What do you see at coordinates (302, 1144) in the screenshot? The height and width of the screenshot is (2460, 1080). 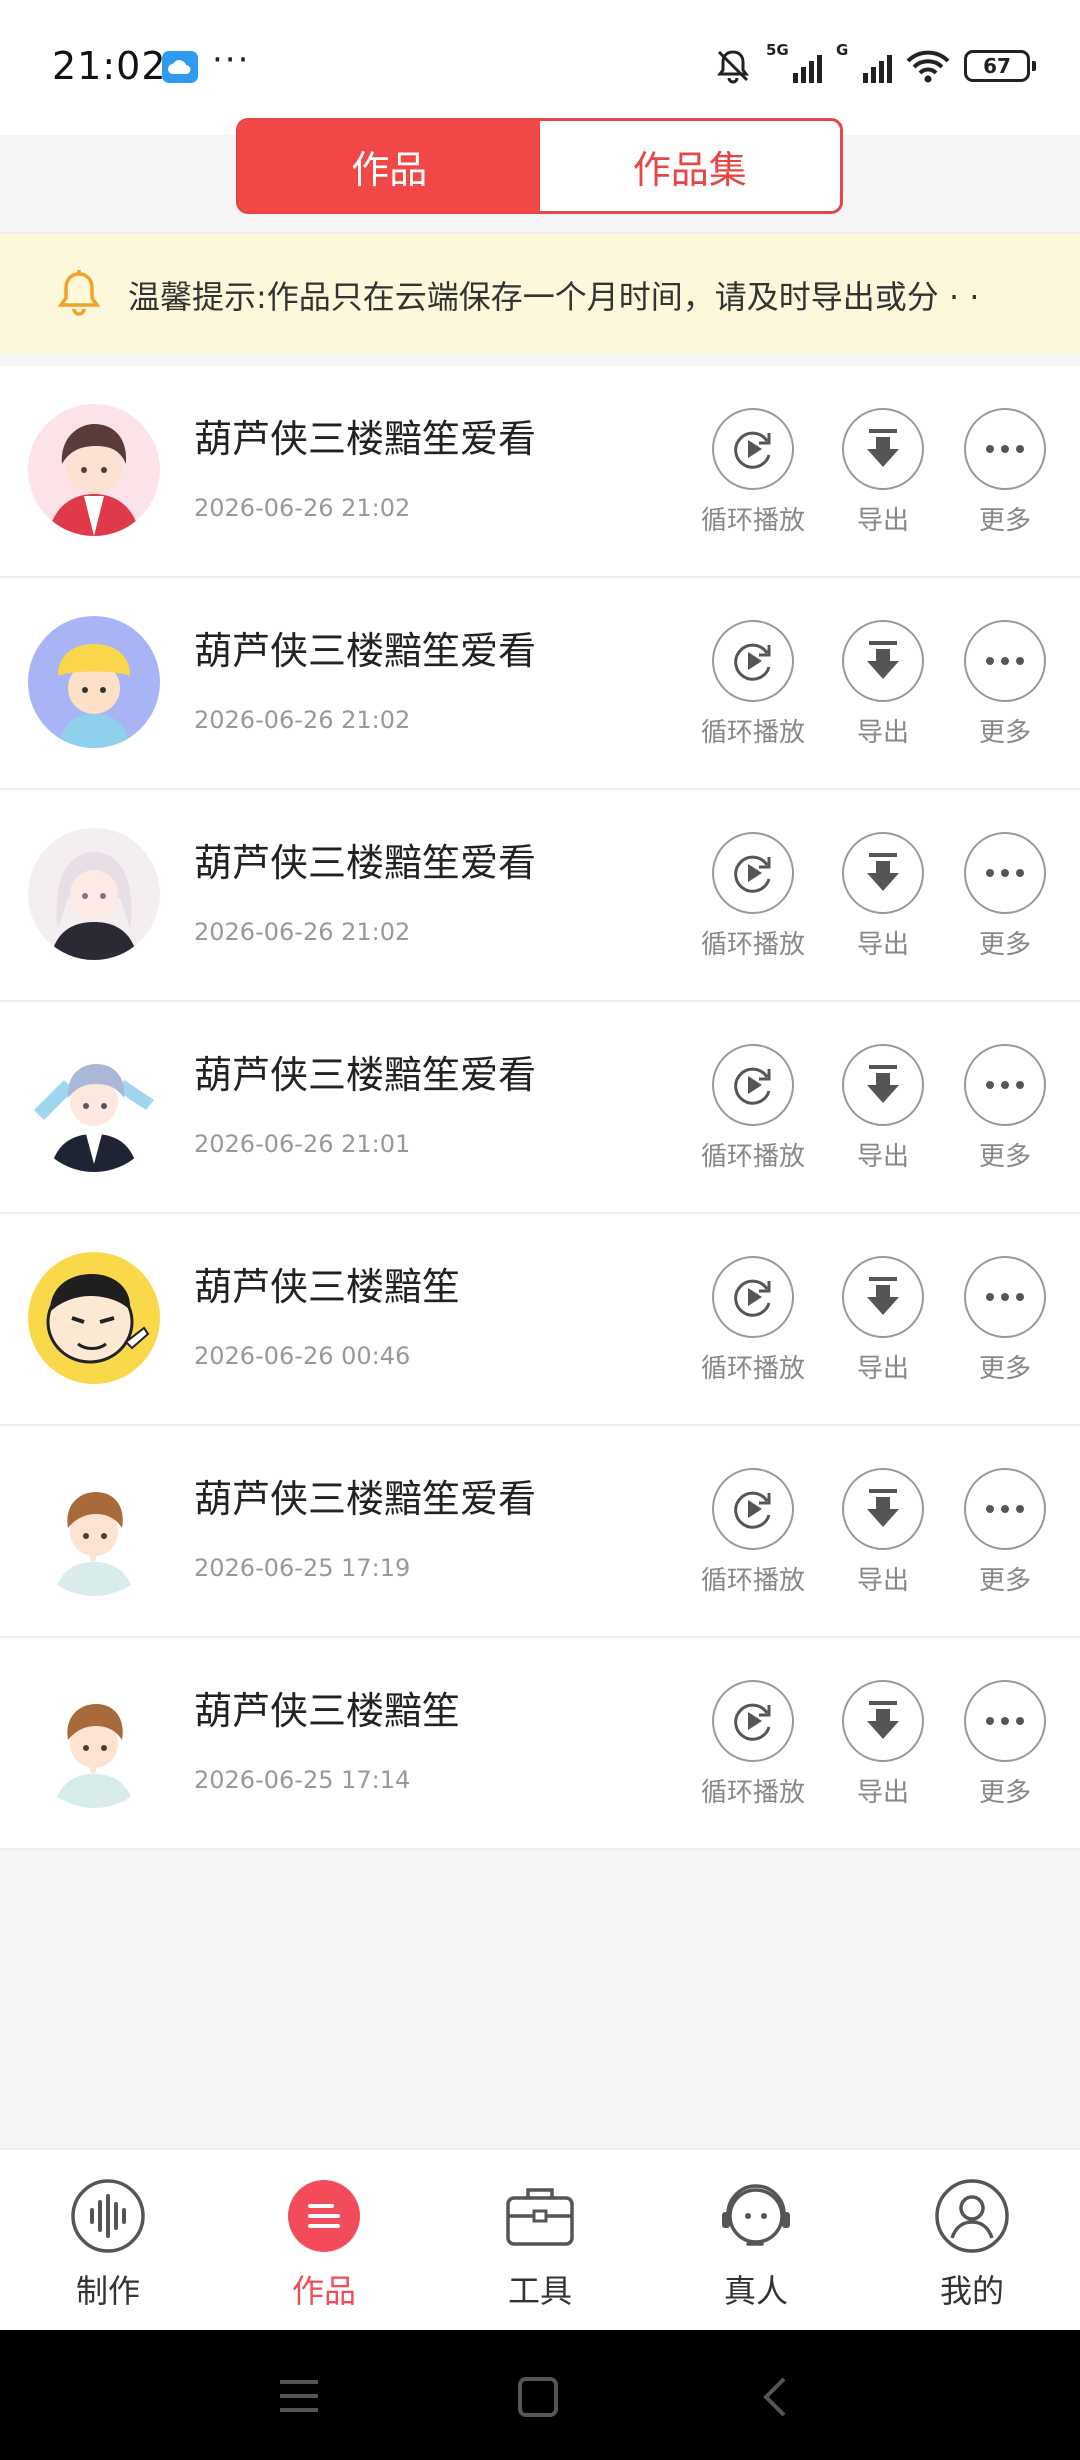 I see `item-date: 2026-06-26 21:01` at bounding box center [302, 1144].